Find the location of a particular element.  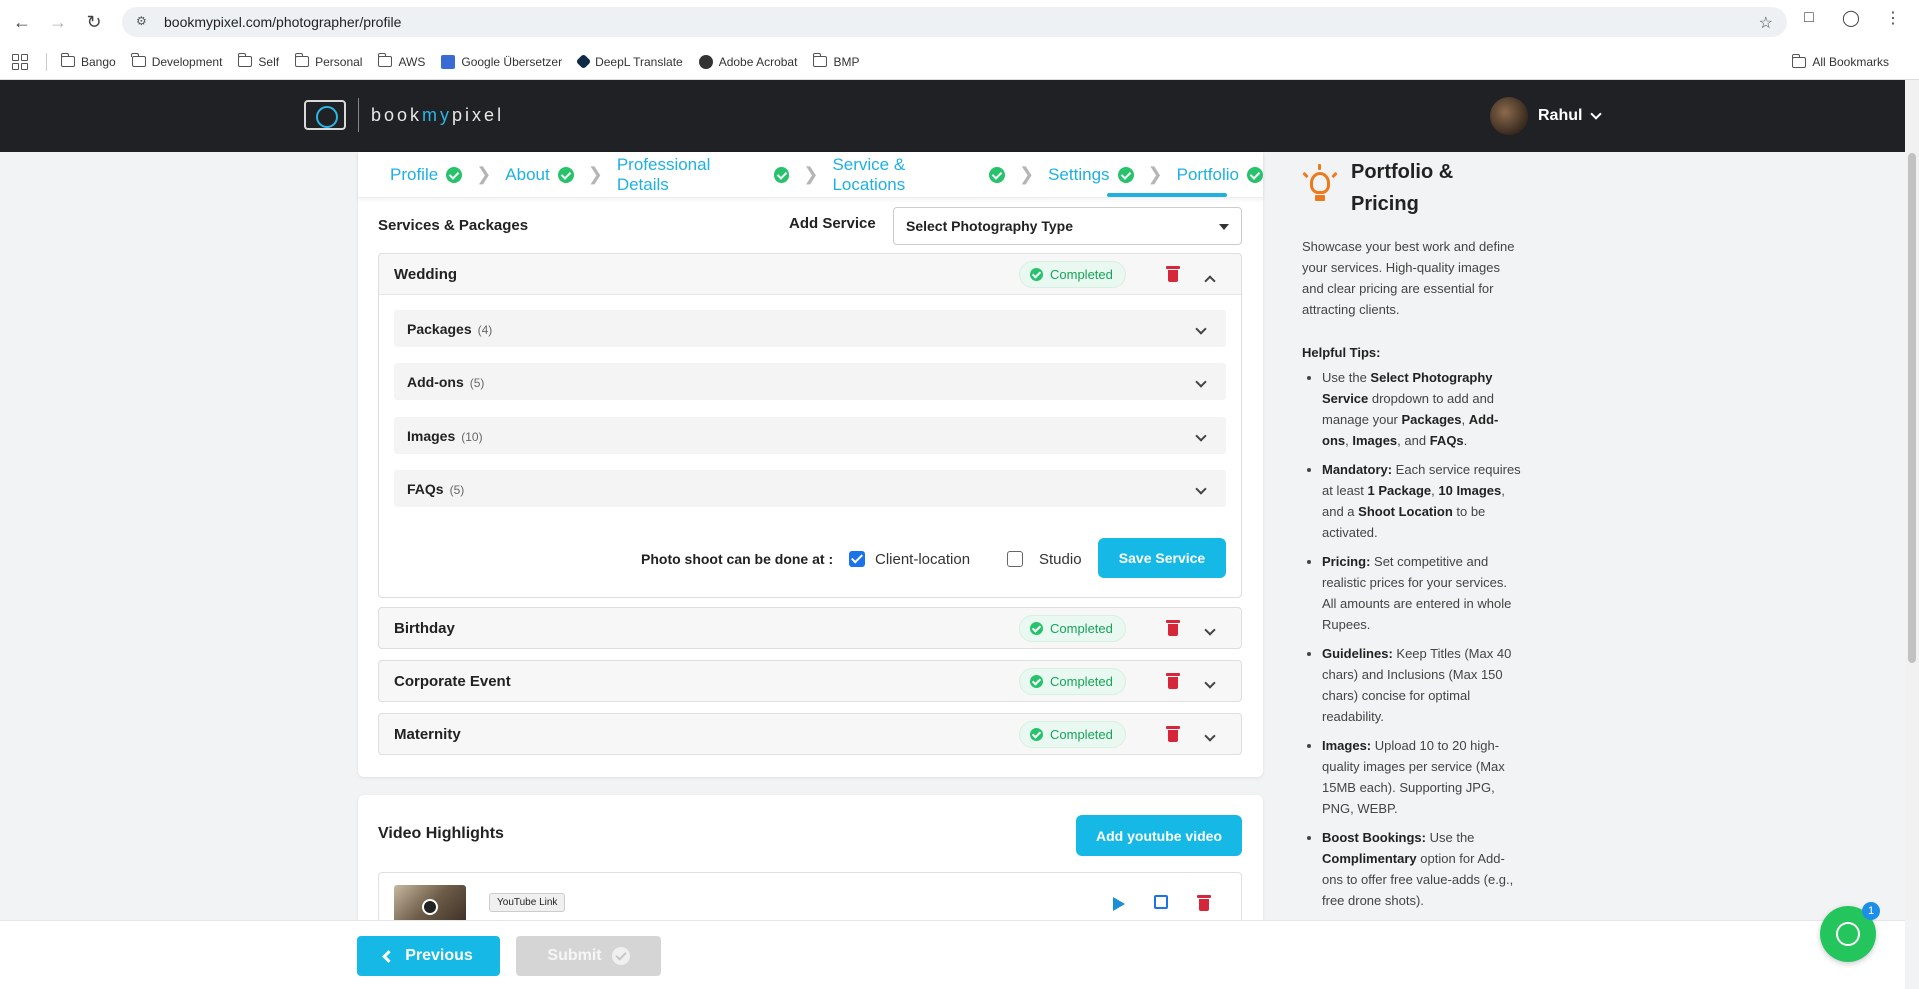

url-text: bookmypixel.com/photographer/profile is located at coordinates (283, 22).